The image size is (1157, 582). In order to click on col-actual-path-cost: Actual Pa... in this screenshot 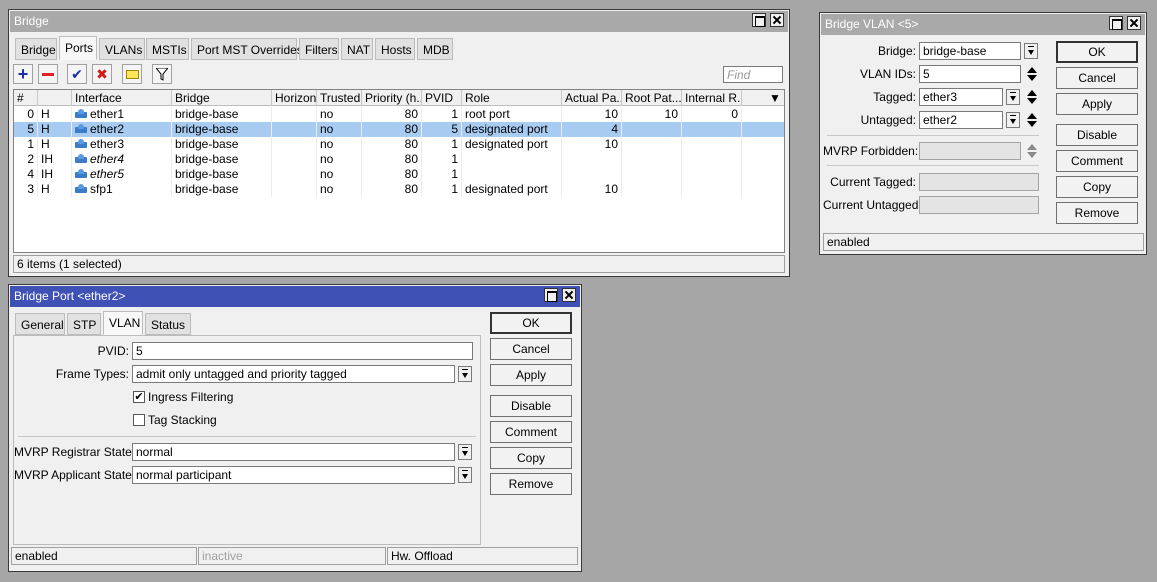, I will do `click(592, 98)`.